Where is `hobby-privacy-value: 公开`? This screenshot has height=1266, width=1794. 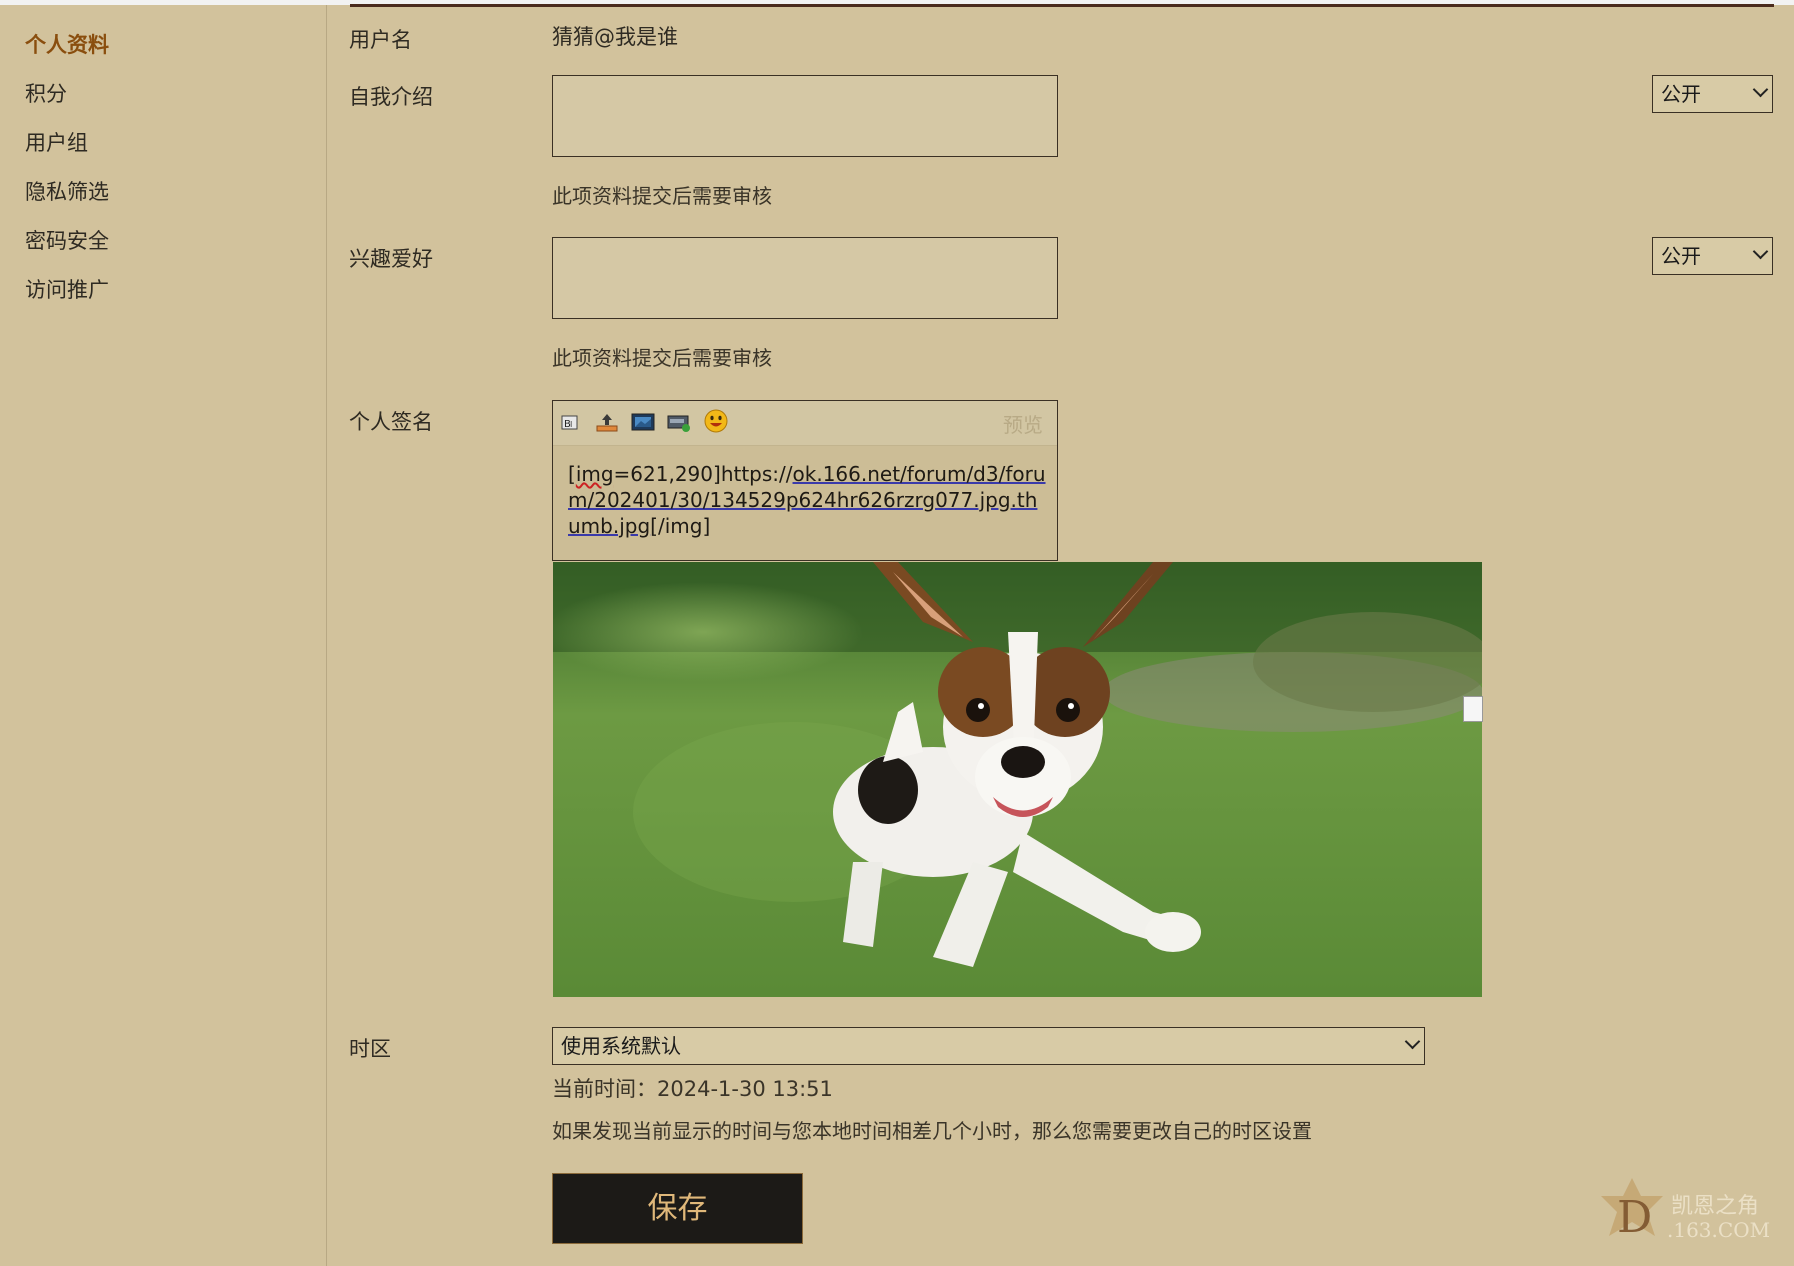
hobby-privacy-value: 公开 is located at coordinates (1681, 256).